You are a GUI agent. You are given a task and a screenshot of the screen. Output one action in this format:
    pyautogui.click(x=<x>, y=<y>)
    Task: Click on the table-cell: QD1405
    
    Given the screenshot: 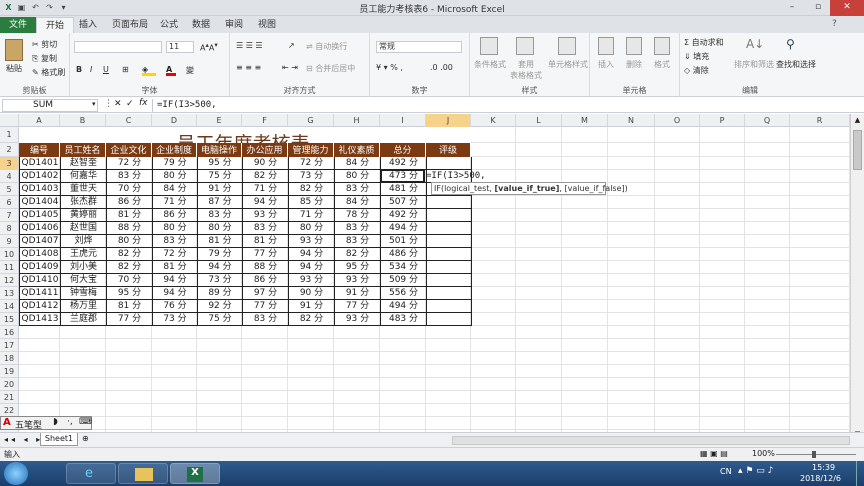 What is the action you would take?
    pyautogui.click(x=40, y=215)
    